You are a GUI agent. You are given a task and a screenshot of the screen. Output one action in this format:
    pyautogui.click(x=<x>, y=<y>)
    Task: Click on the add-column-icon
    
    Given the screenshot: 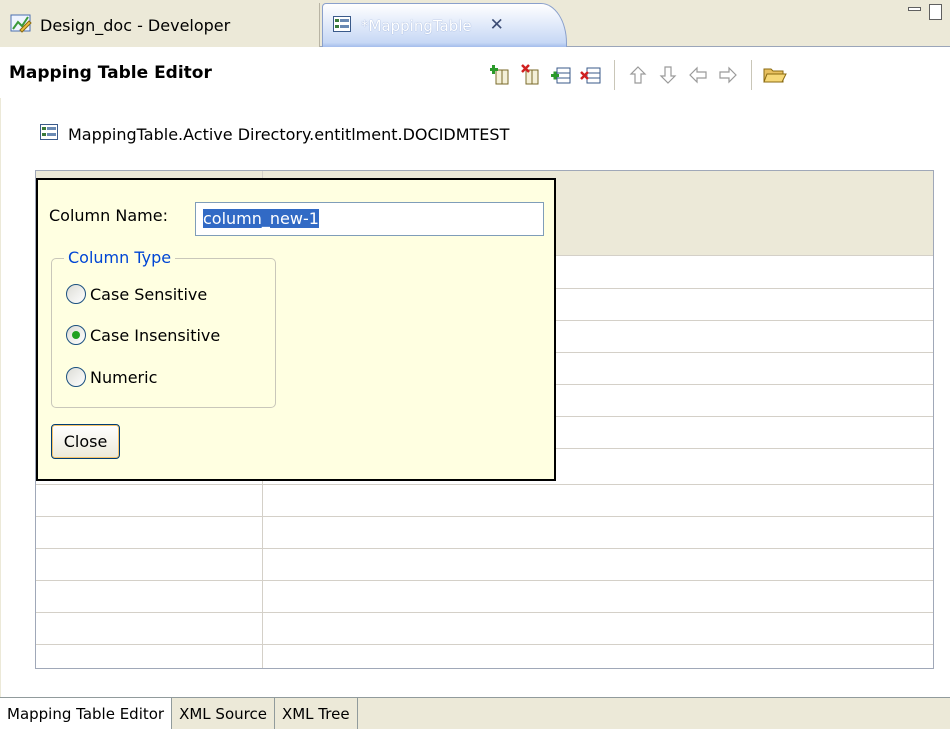 What is the action you would take?
    pyautogui.click(x=501, y=75)
    